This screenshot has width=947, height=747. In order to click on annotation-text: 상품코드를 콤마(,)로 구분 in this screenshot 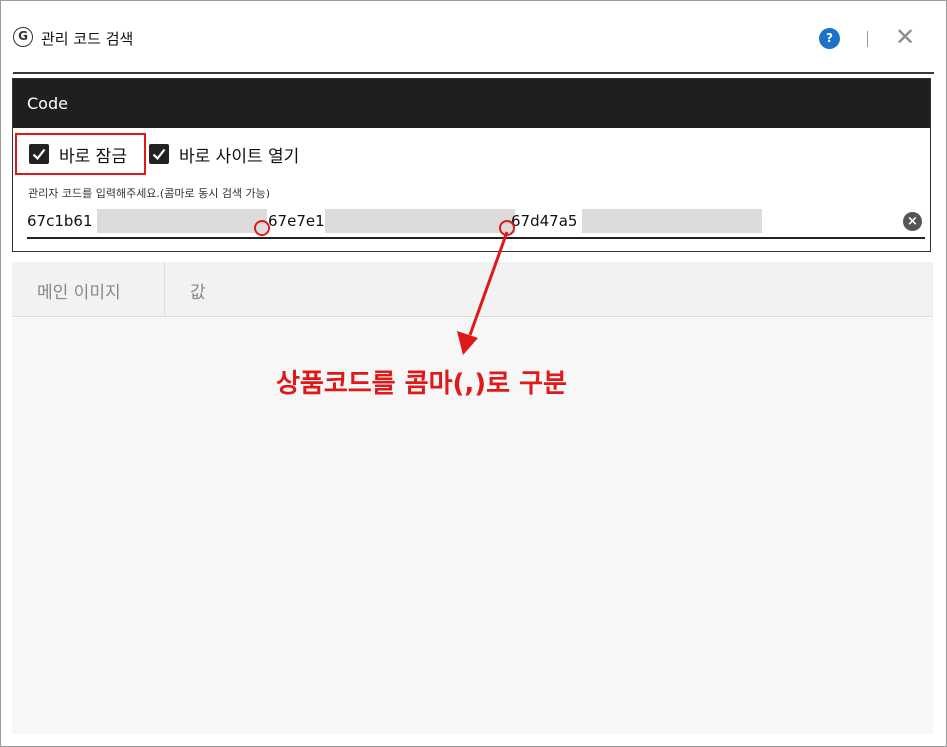, I will do `click(421, 384)`.